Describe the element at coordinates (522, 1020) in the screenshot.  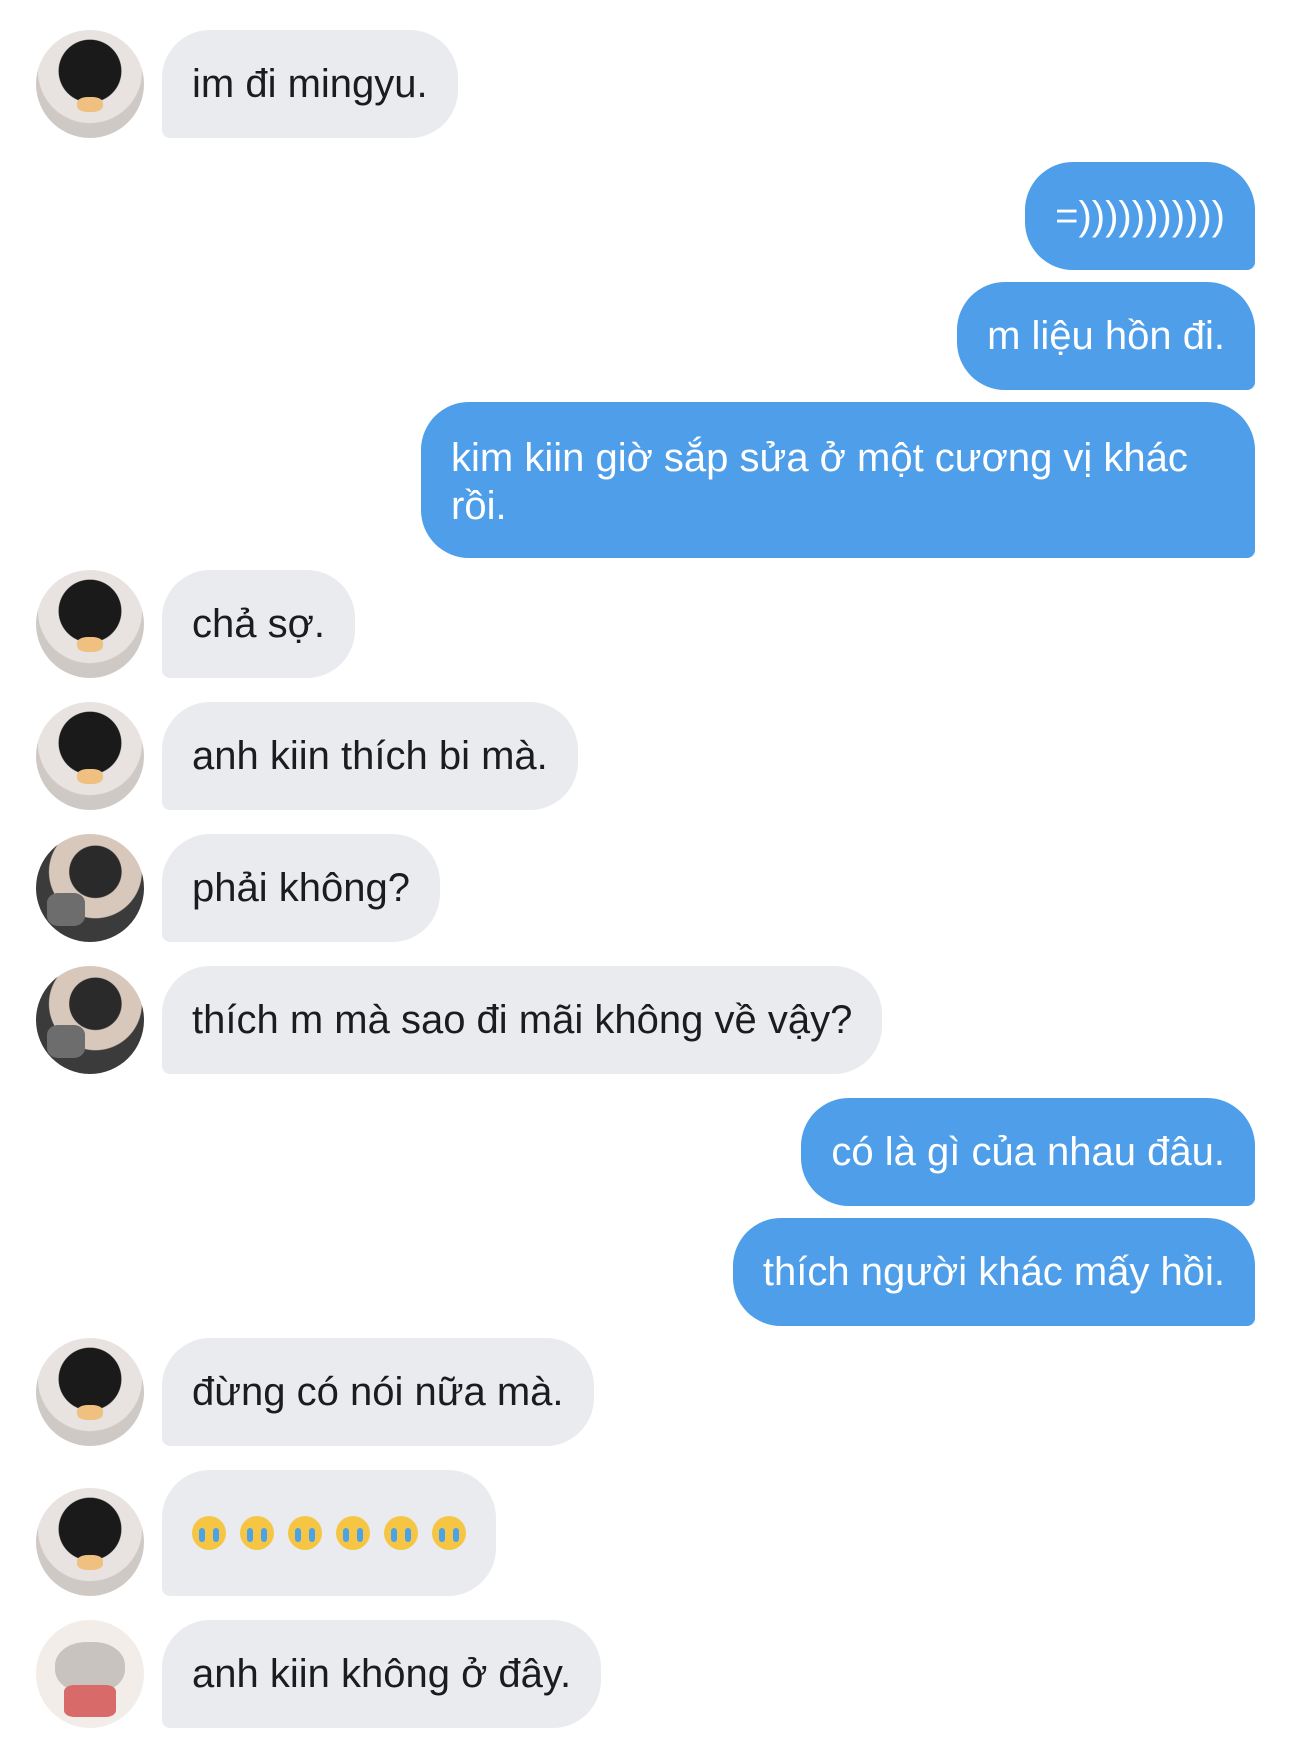
I see `incoming-message: thích m mà sao đi mãi không về vậy?` at that location.